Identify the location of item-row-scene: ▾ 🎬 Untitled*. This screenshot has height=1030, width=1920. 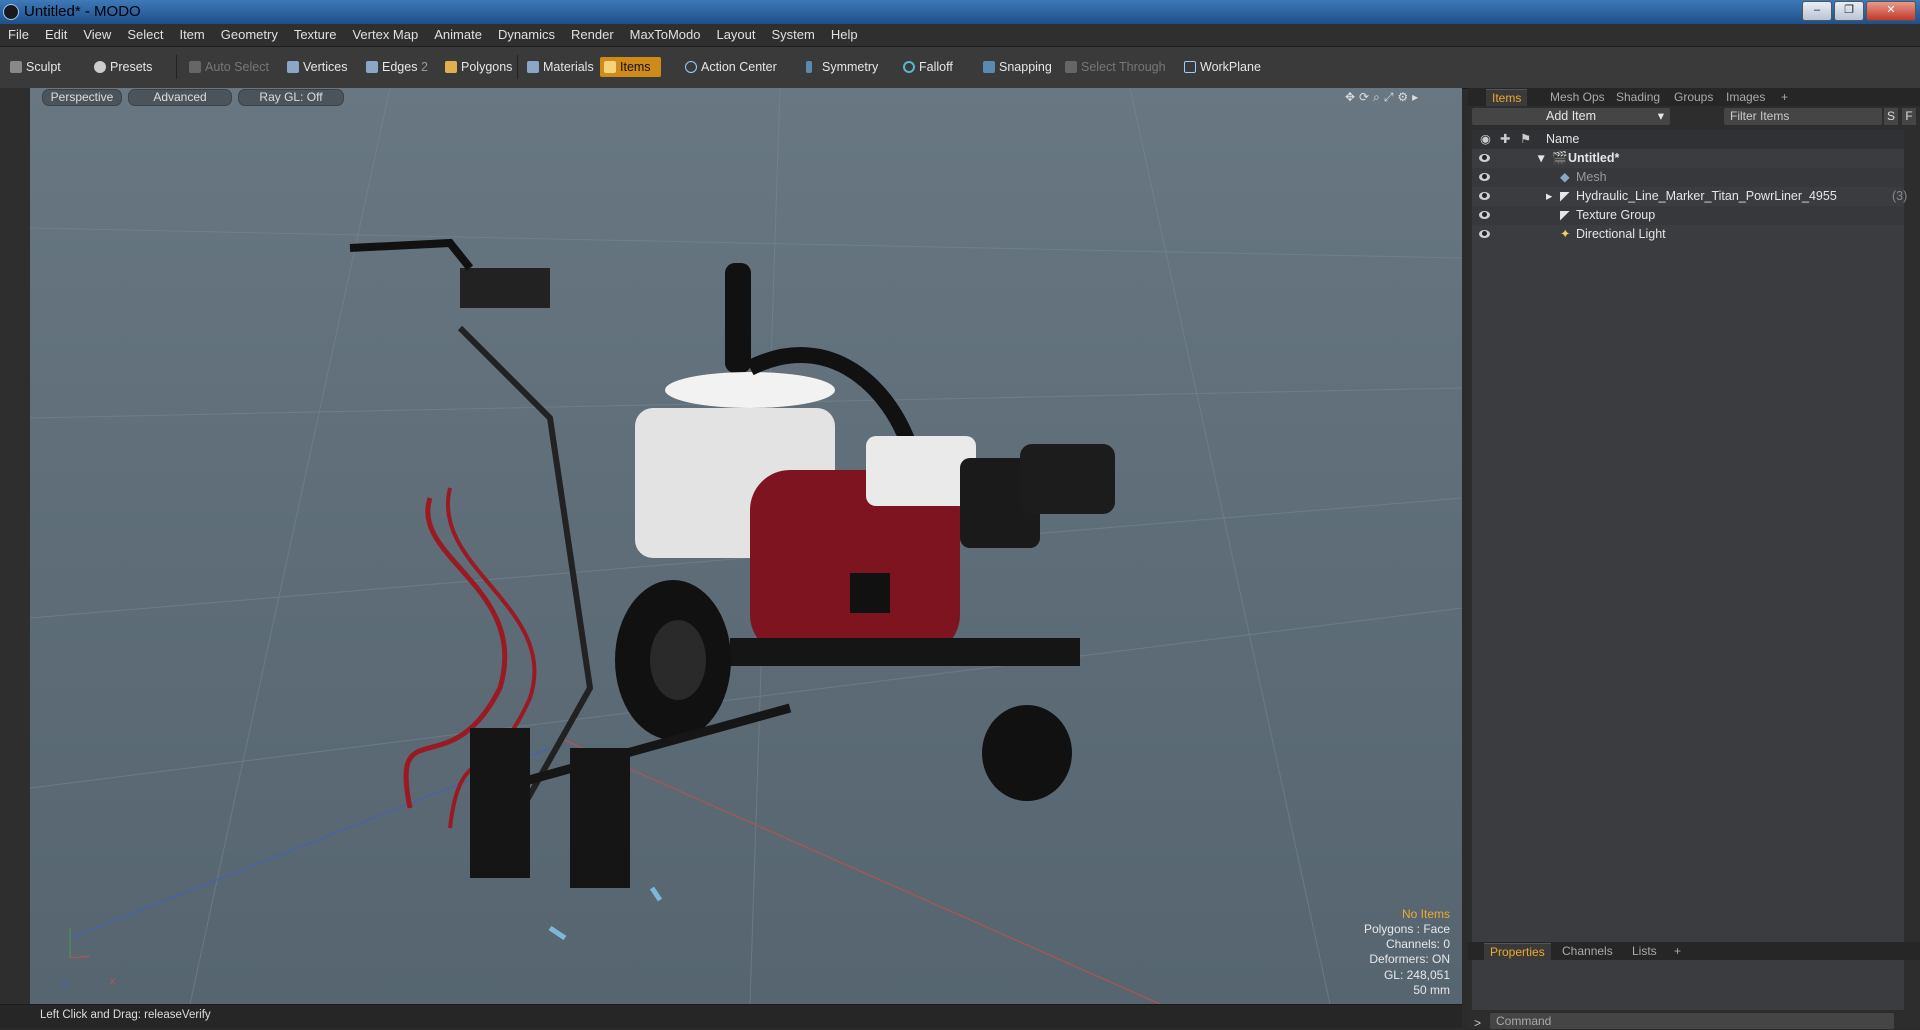
(1688, 158).